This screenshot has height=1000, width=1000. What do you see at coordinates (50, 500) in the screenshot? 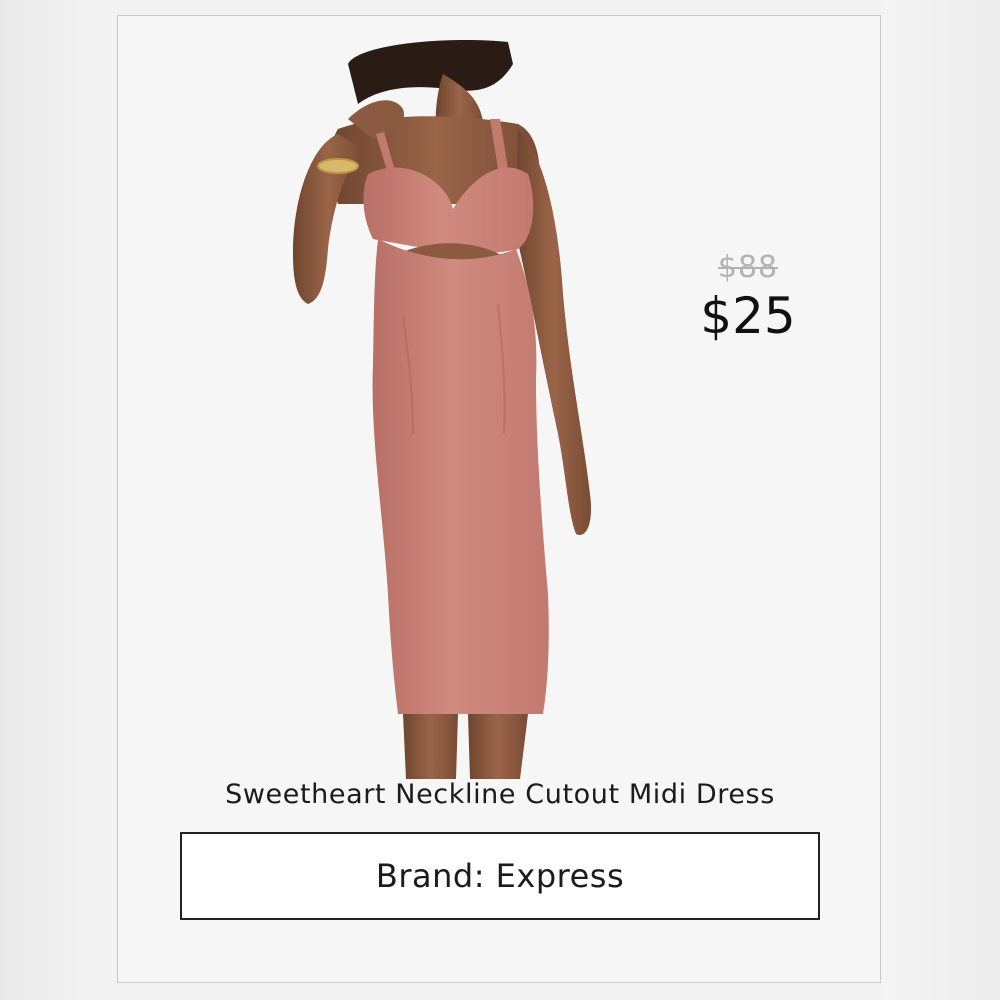
I see `left-background-edge` at bounding box center [50, 500].